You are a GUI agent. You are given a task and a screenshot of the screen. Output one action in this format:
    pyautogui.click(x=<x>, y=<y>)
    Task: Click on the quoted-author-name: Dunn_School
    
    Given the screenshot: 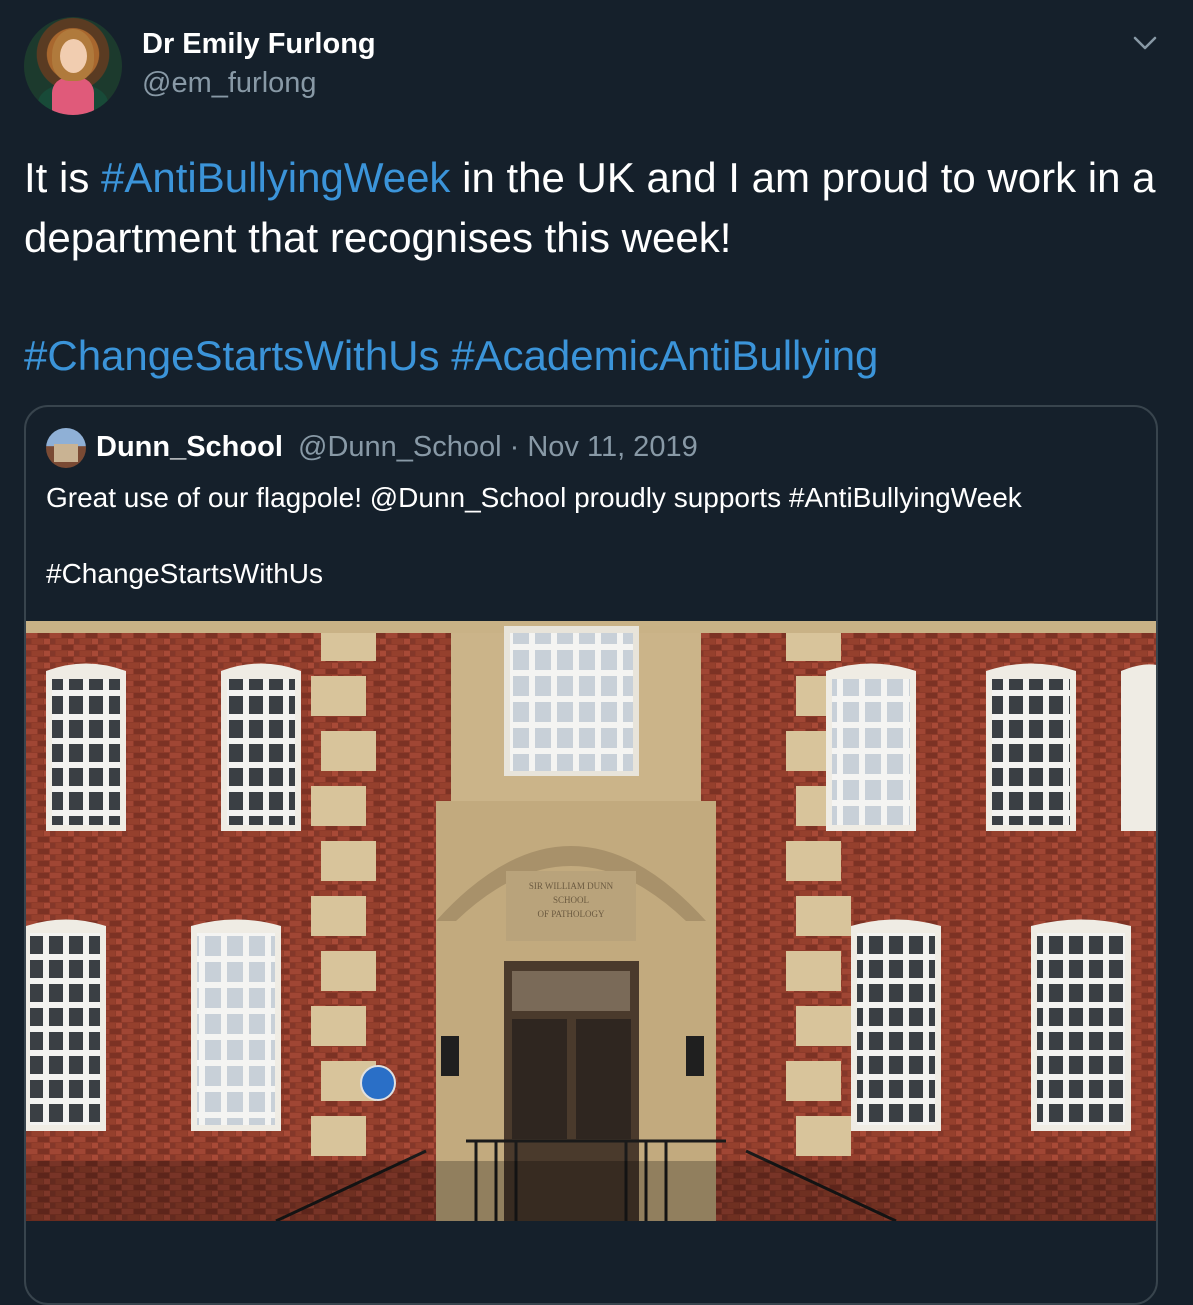 What is the action you would take?
    pyautogui.click(x=189, y=447)
    